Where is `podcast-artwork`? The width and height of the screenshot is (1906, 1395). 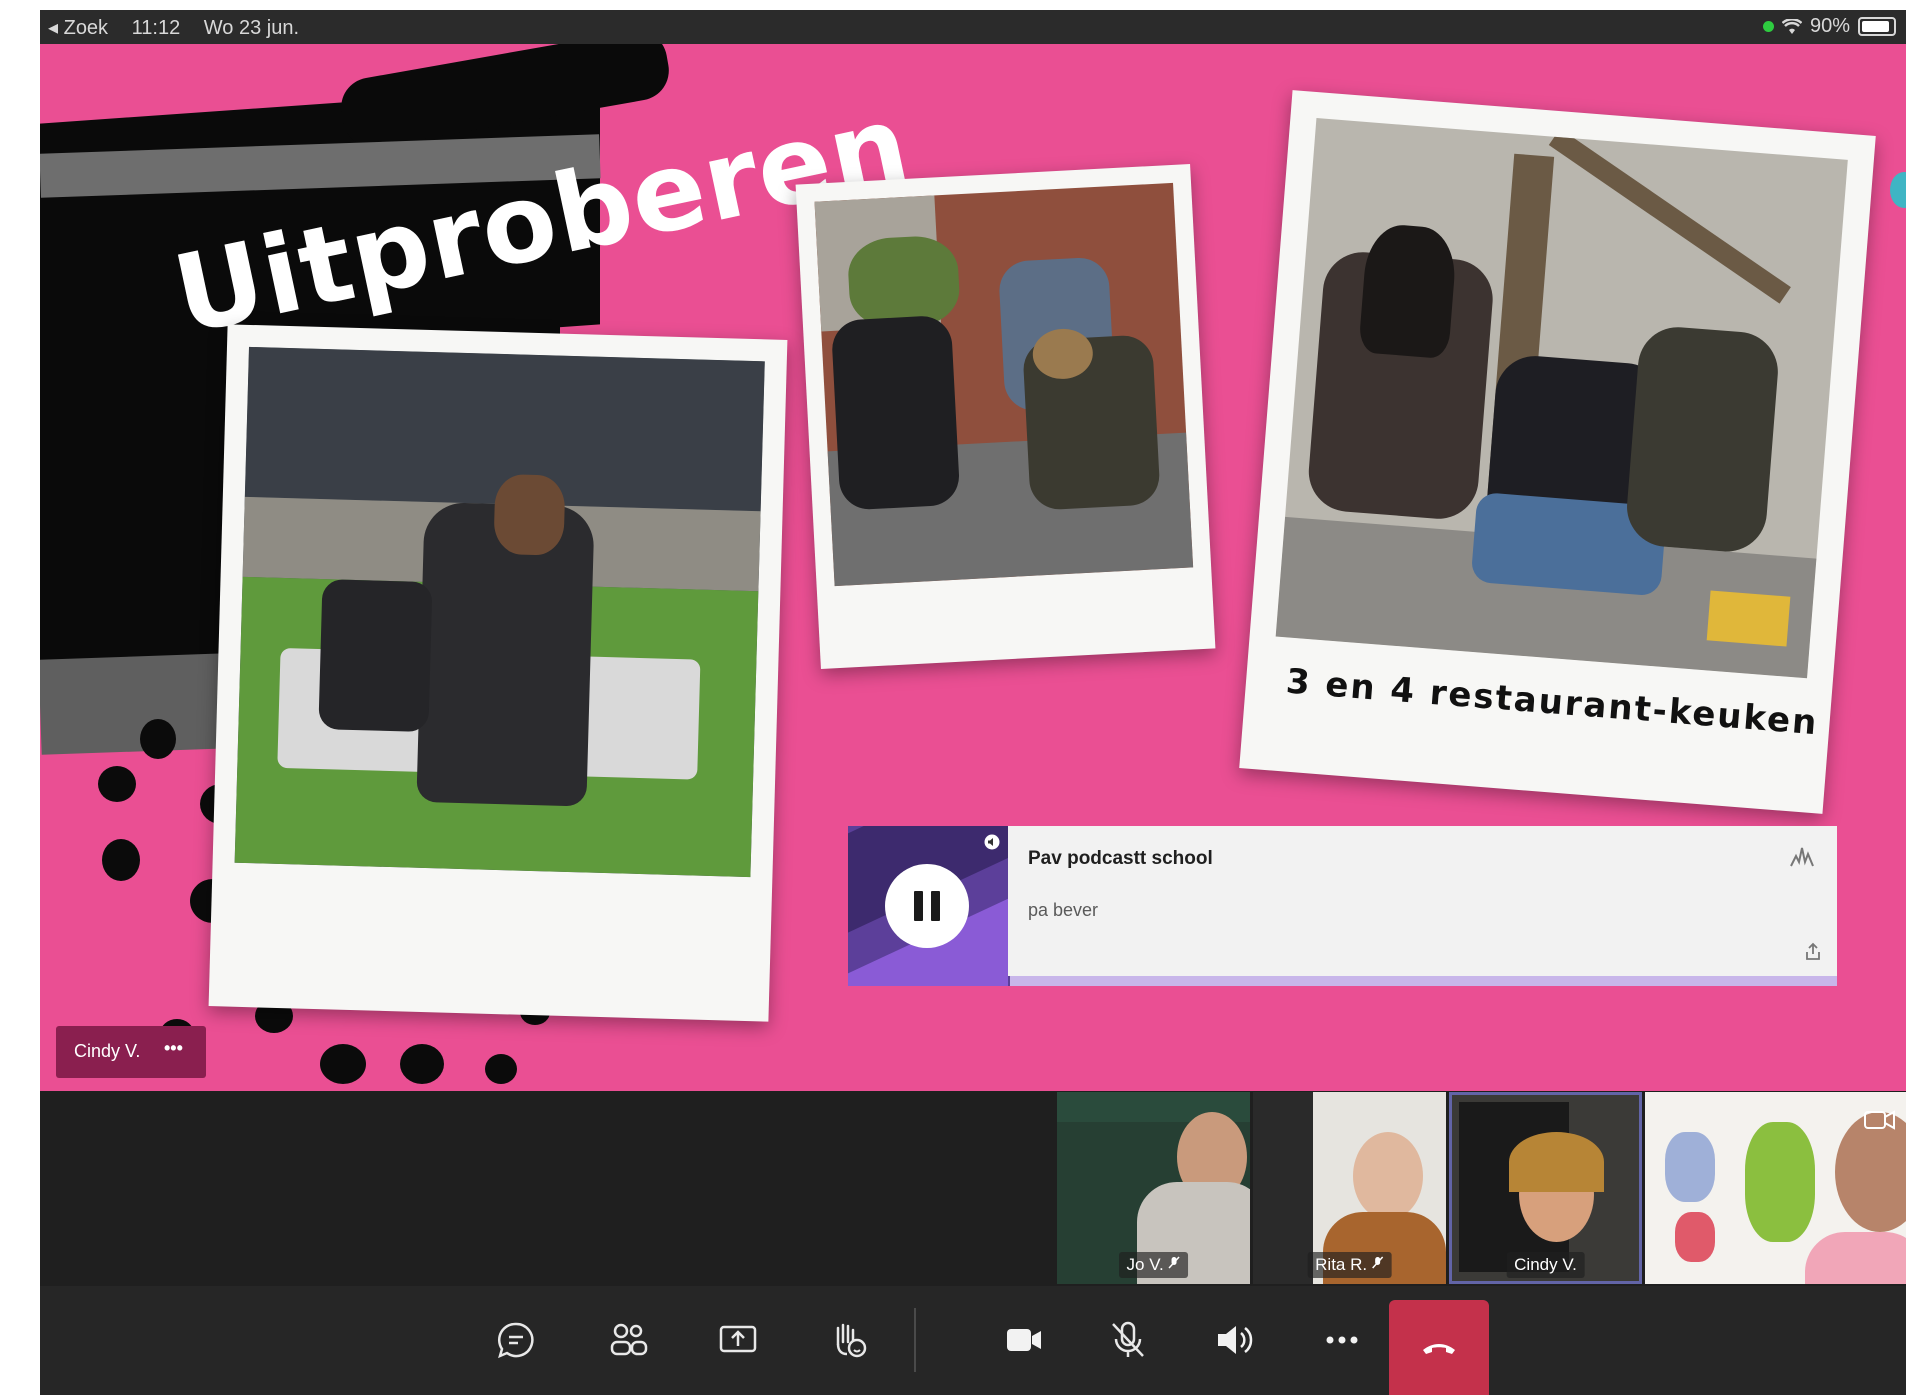
podcast-artwork is located at coordinates (928, 906).